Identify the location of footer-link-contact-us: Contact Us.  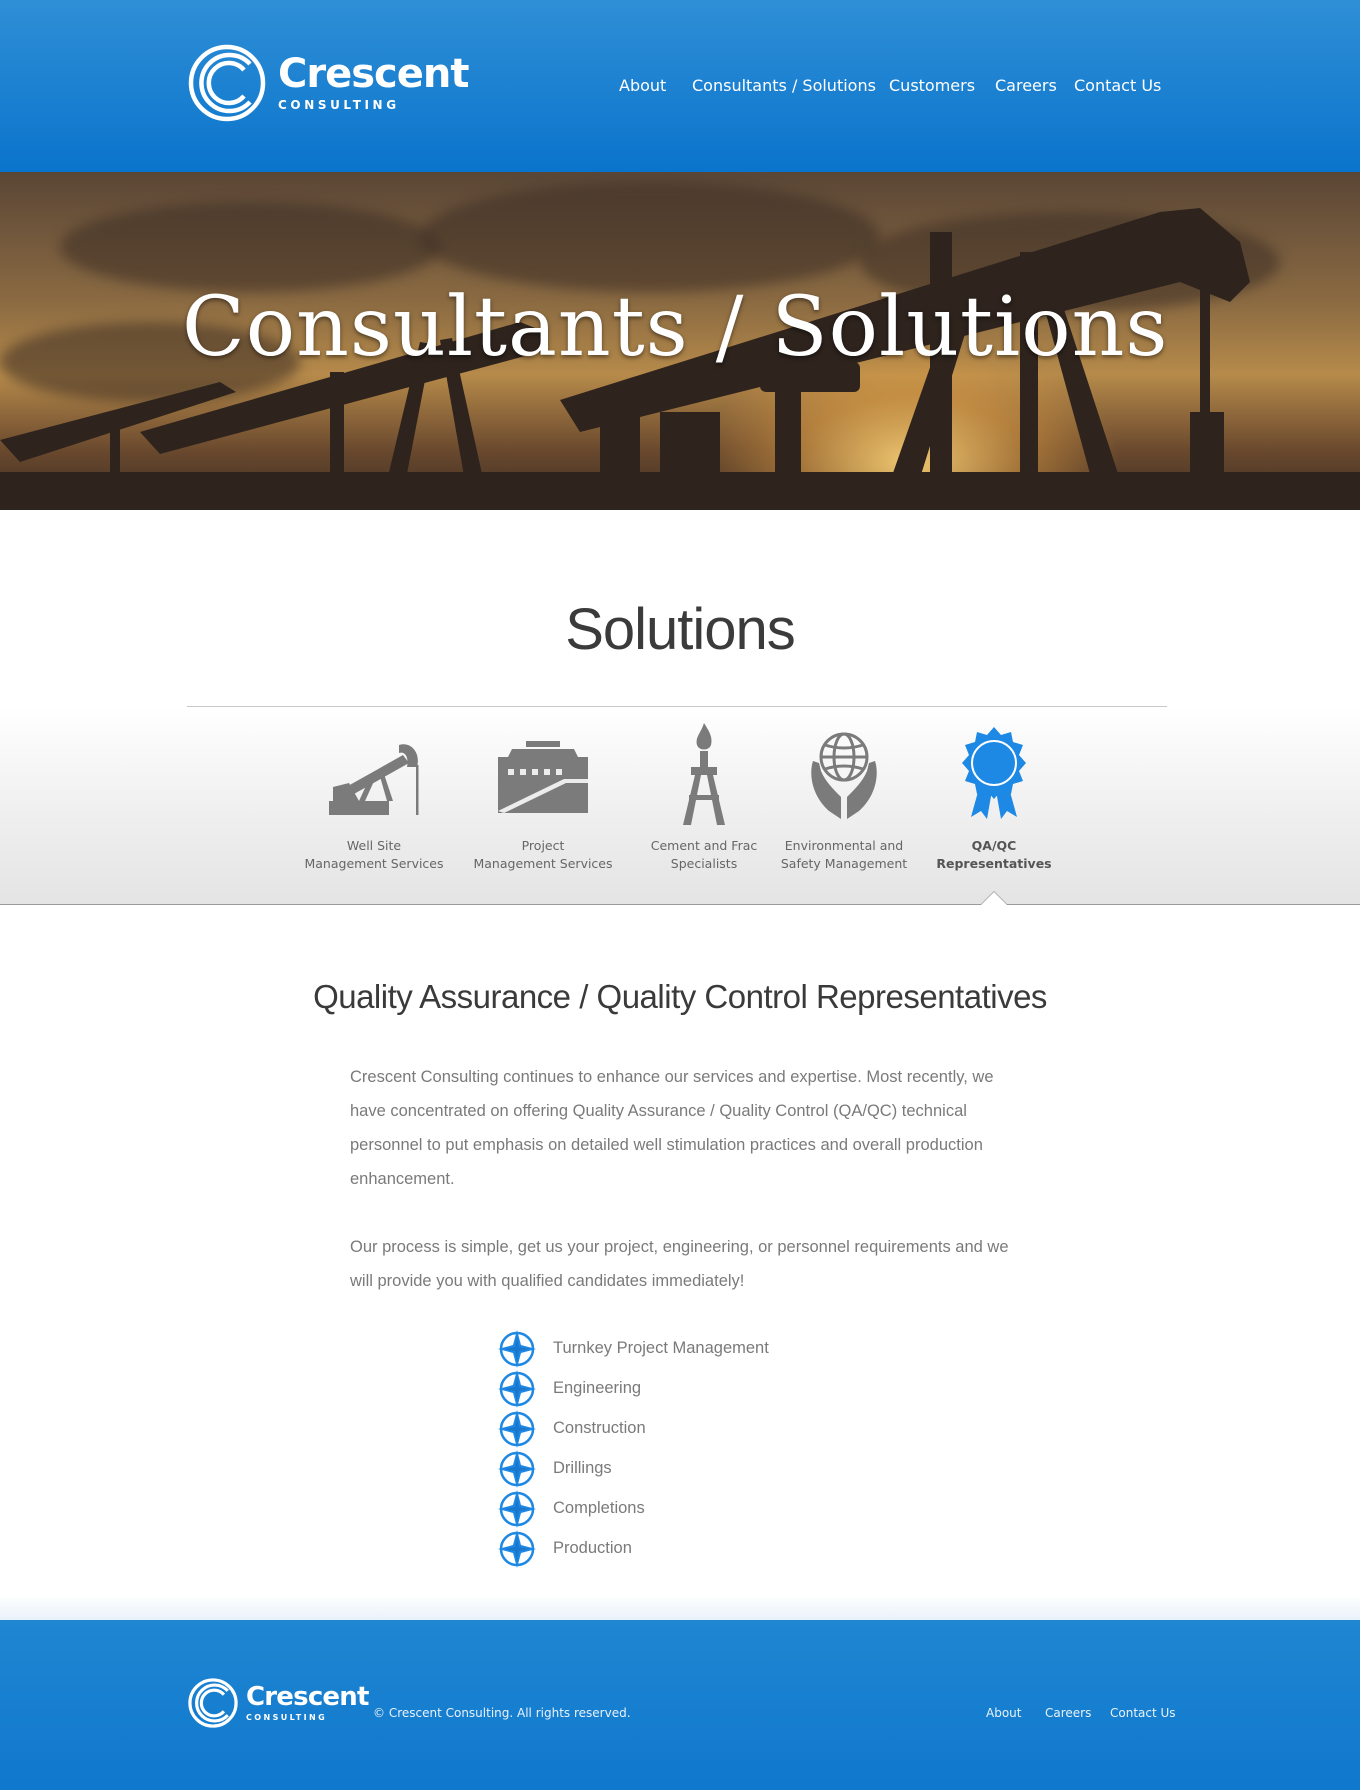
(1143, 1713).